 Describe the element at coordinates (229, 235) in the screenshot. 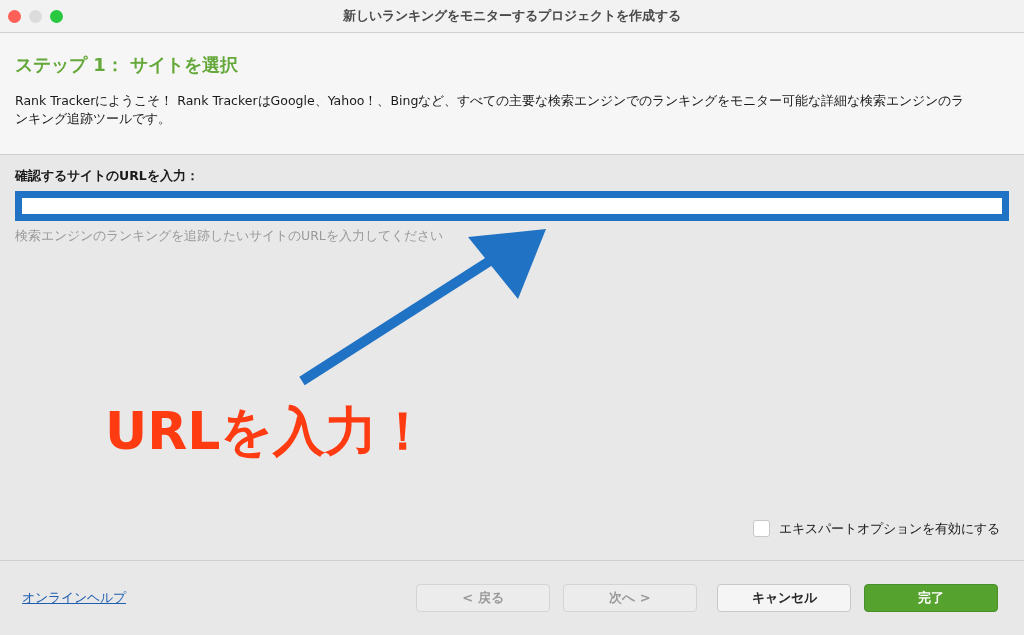

I see `hint-text: 検索エンジンのランキングを追跡したいサイトのURLを入力してください` at that location.